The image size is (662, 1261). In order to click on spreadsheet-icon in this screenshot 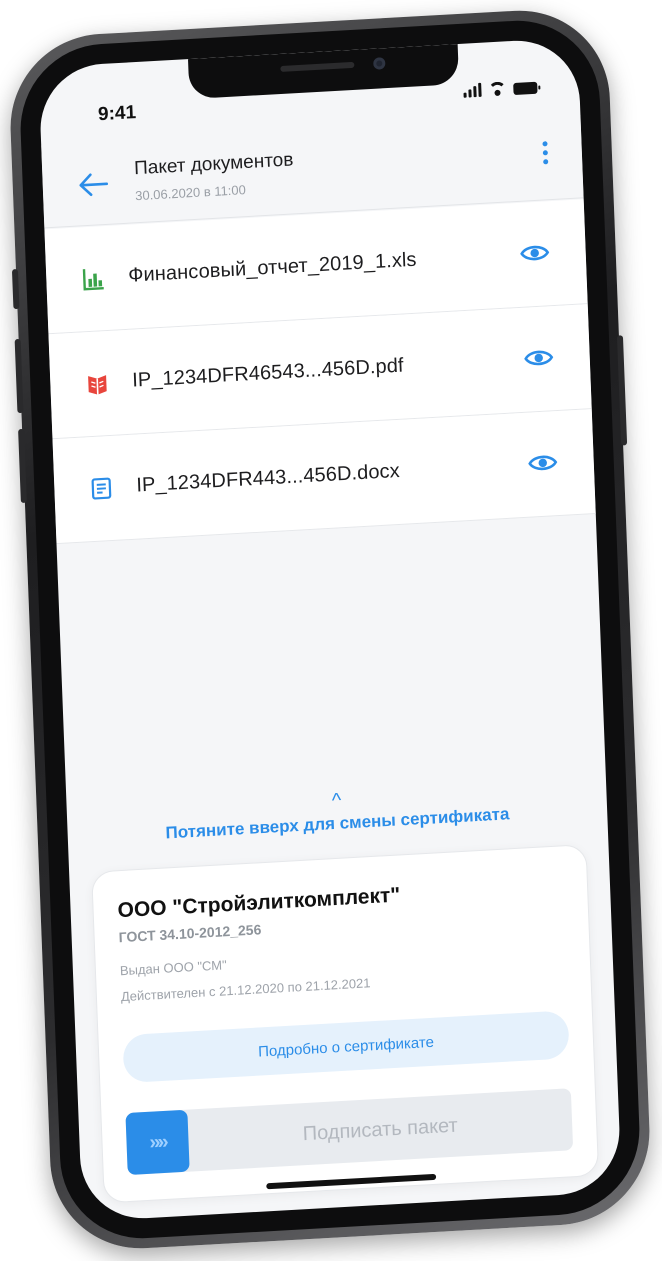, I will do `click(93, 278)`.